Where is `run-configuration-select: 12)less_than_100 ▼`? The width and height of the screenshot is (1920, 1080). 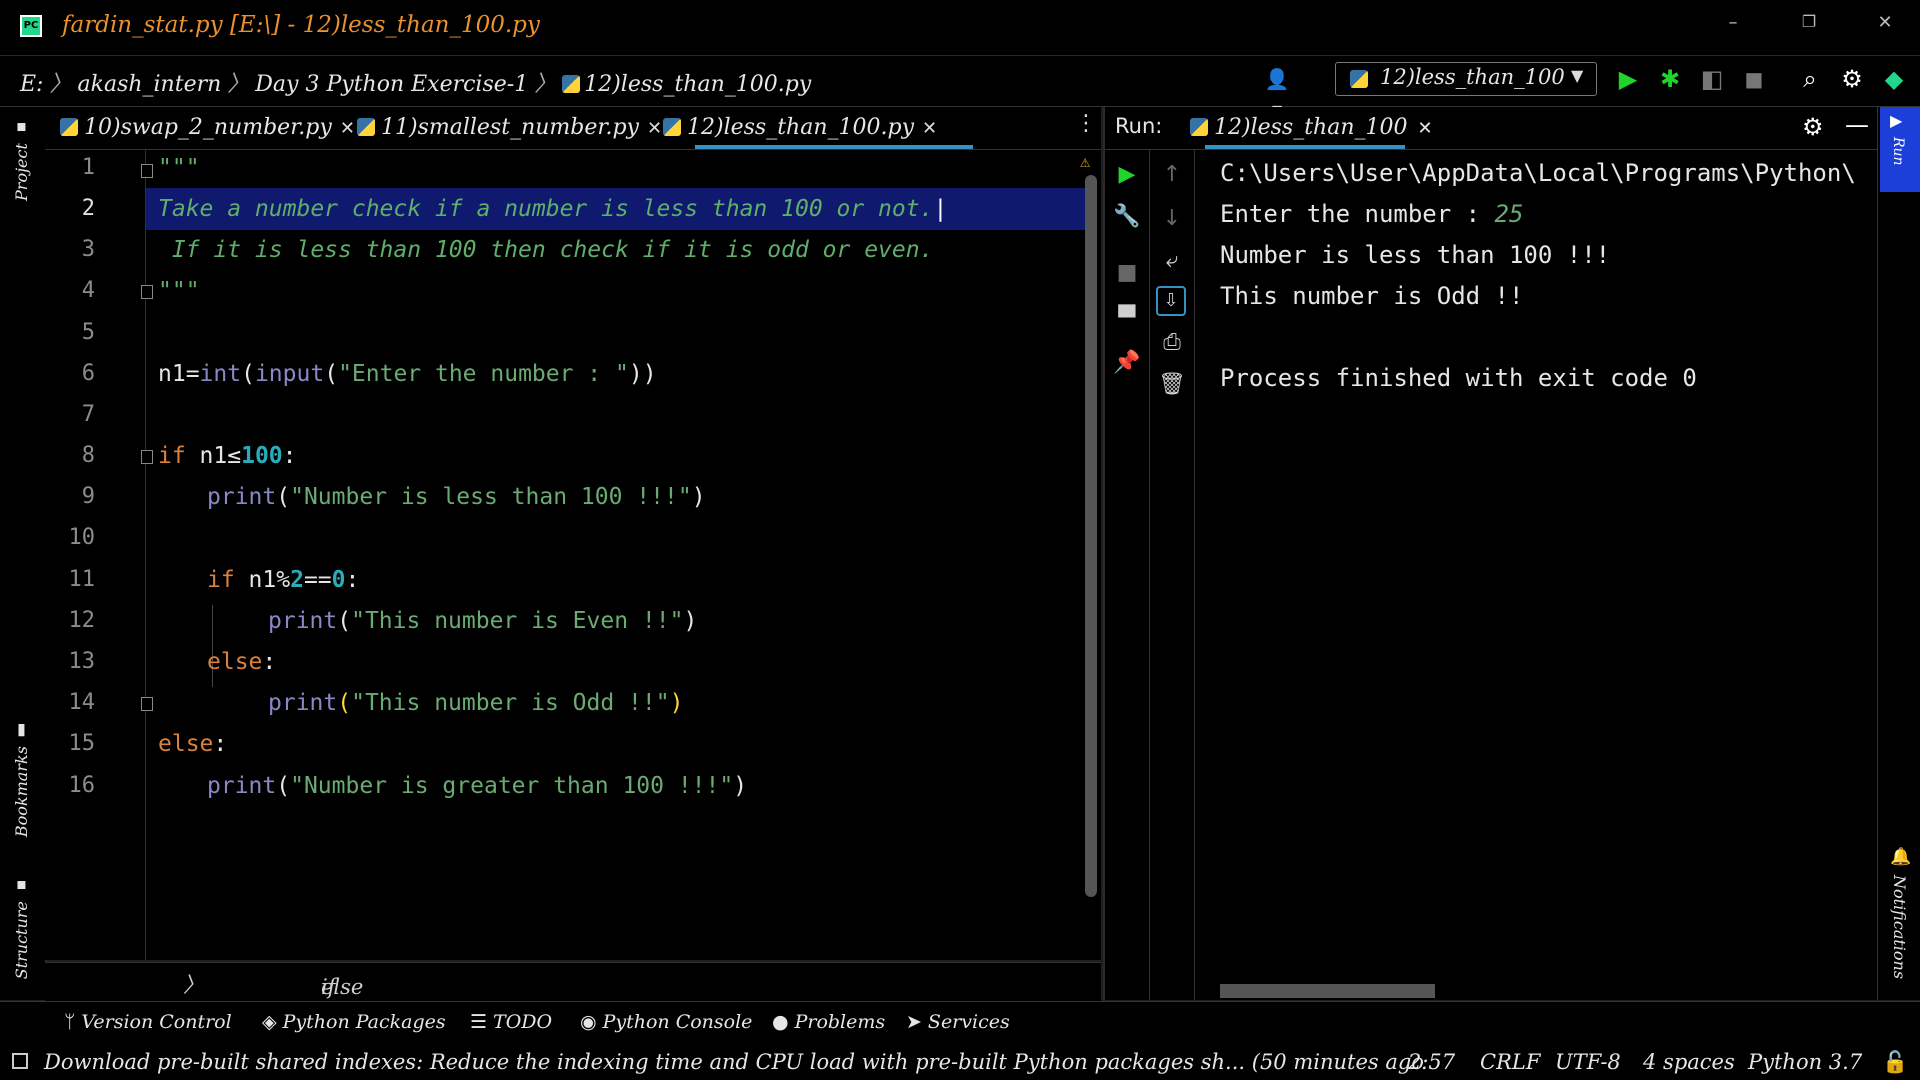 run-configuration-select: 12)less_than_100 ▼ is located at coordinates (1466, 79).